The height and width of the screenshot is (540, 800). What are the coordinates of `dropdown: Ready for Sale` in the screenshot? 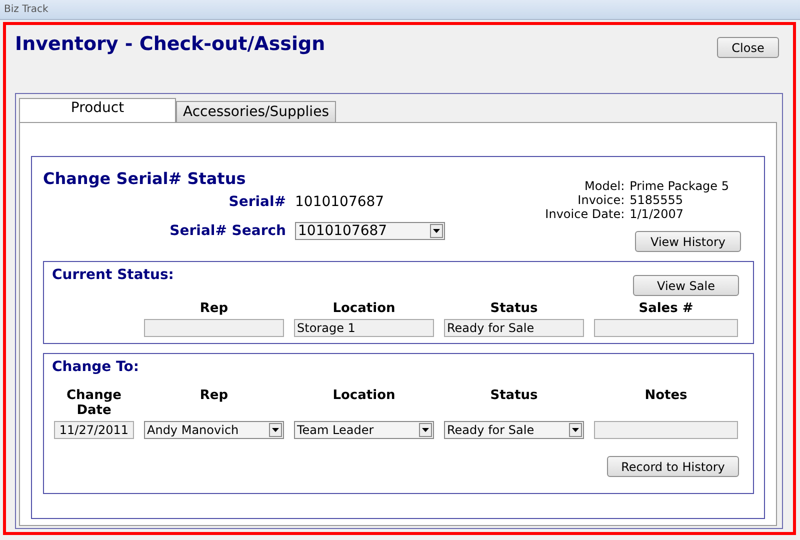 It's located at (514, 430).